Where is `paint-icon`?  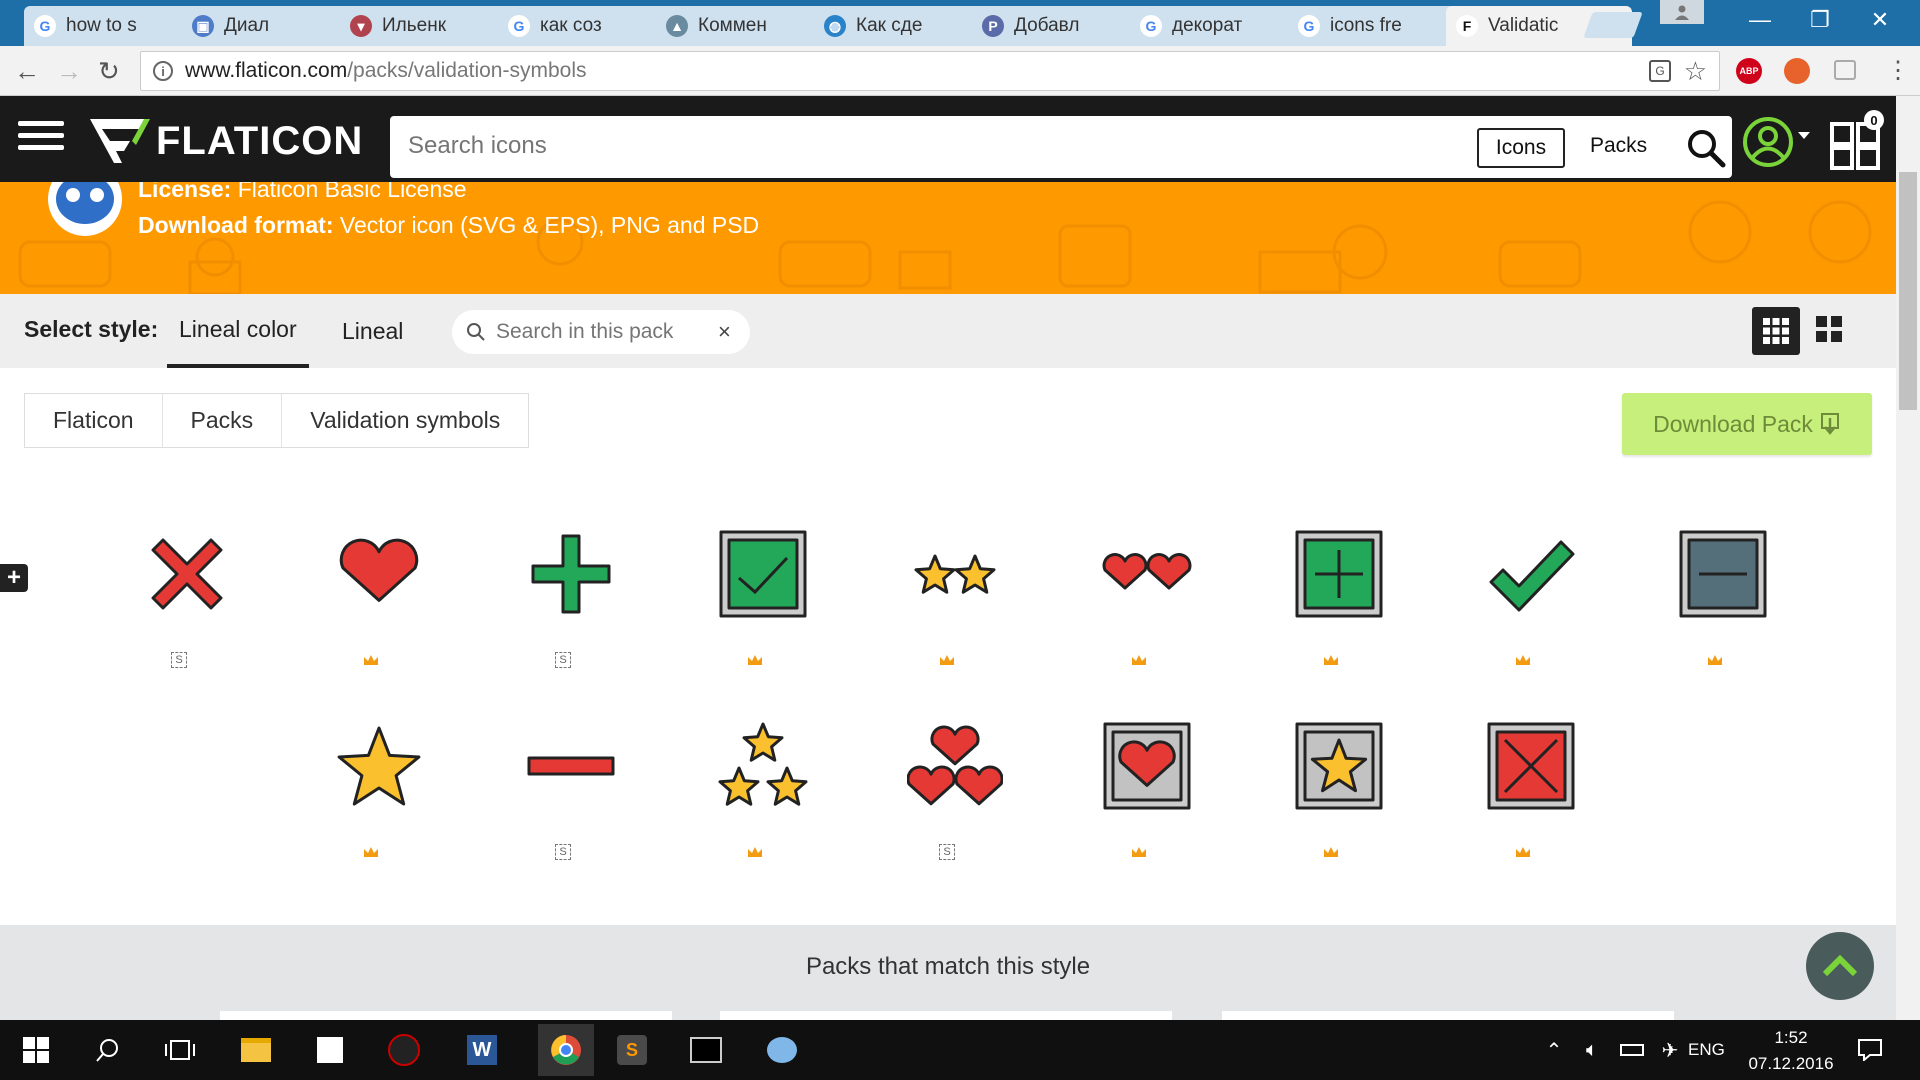 paint-icon is located at coordinates (782, 1050).